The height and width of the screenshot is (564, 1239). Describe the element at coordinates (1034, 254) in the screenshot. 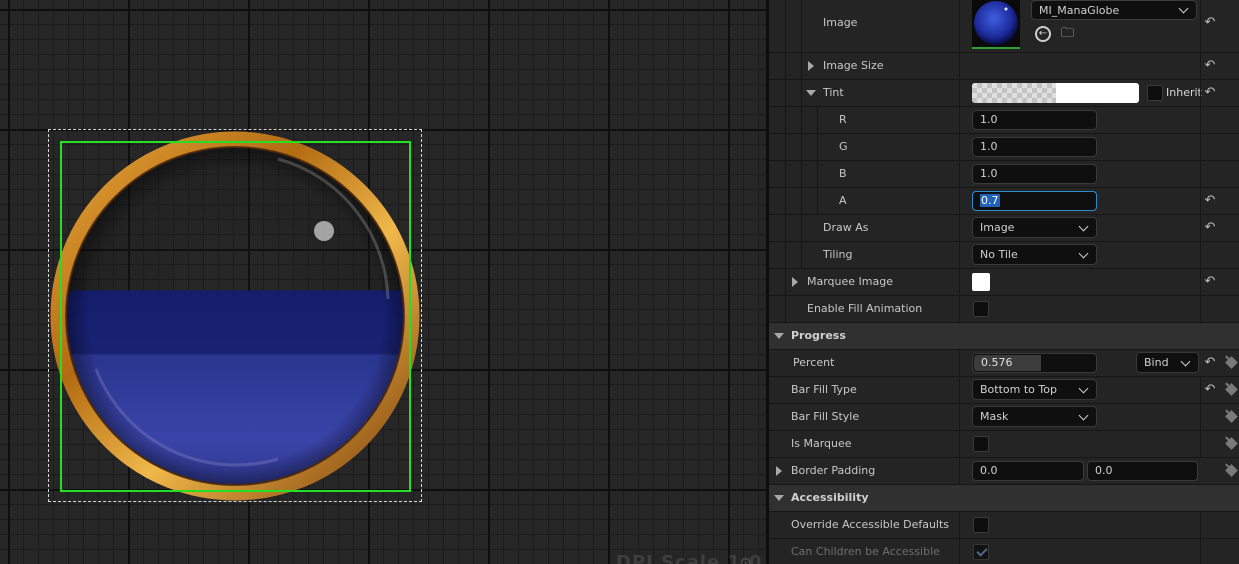

I see `tiling-dropdown: No Tile` at that location.